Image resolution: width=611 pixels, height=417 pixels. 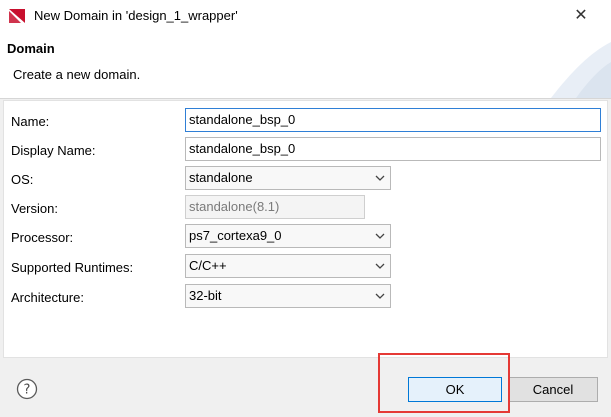 I want to click on help-icon: ?, so click(x=27, y=389).